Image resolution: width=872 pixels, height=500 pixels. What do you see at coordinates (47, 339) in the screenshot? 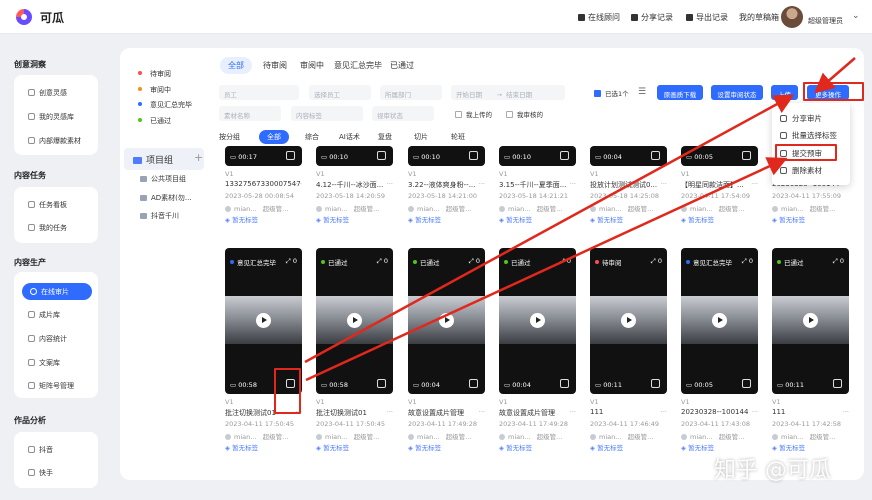
I see `sidebar-item-content-stats: 内容统计` at bounding box center [47, 339].